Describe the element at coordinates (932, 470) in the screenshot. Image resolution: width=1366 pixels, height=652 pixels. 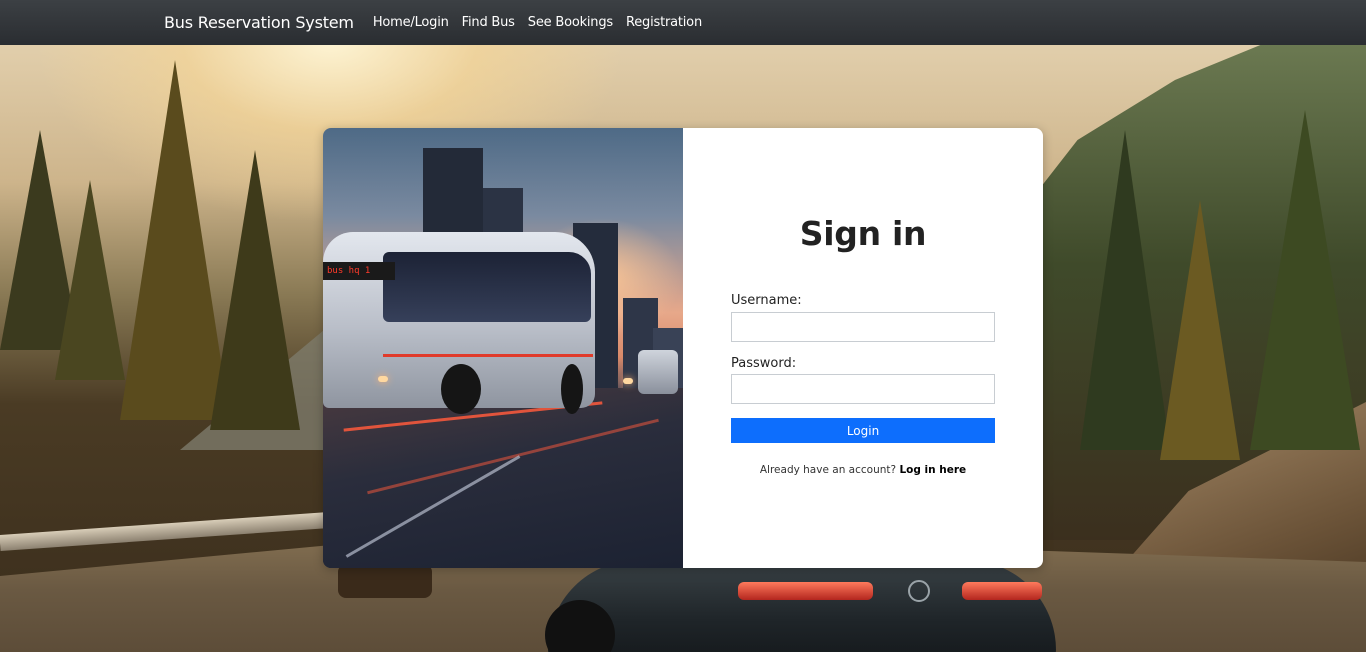
I see `login-here-link: Log in here` at that location.